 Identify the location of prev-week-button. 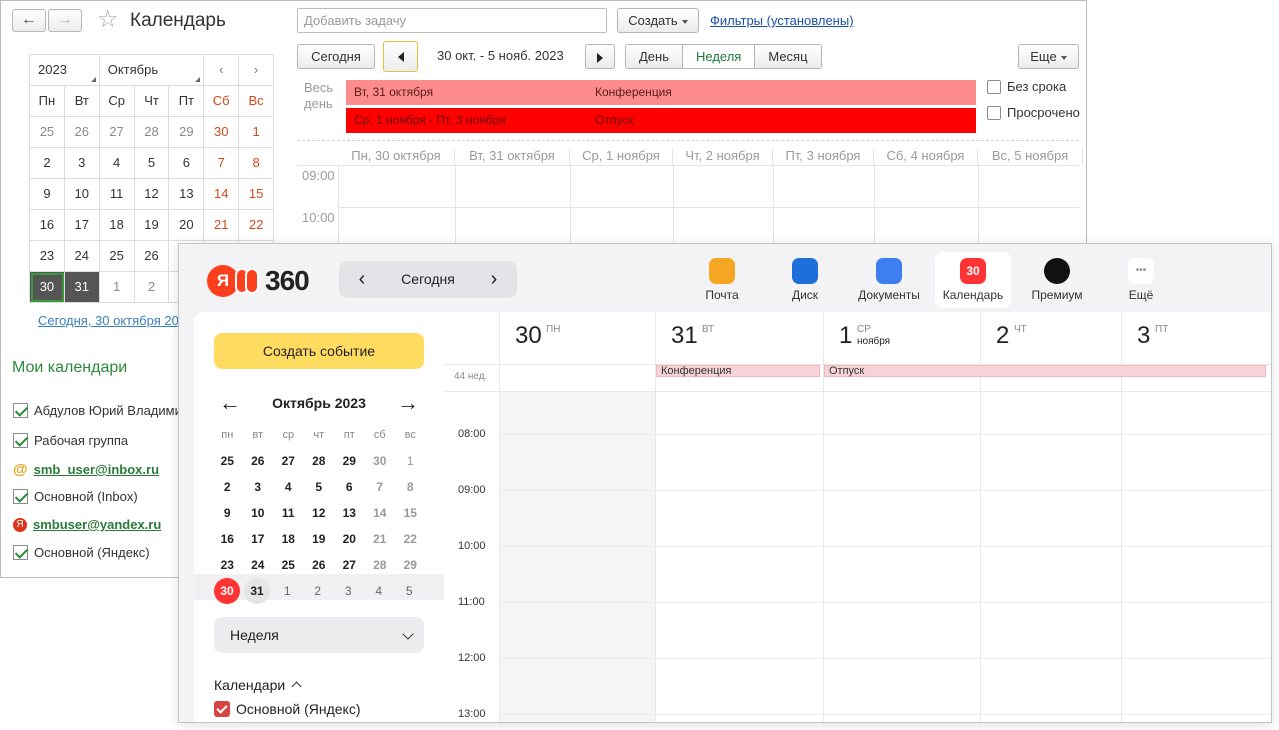
(400, 56).